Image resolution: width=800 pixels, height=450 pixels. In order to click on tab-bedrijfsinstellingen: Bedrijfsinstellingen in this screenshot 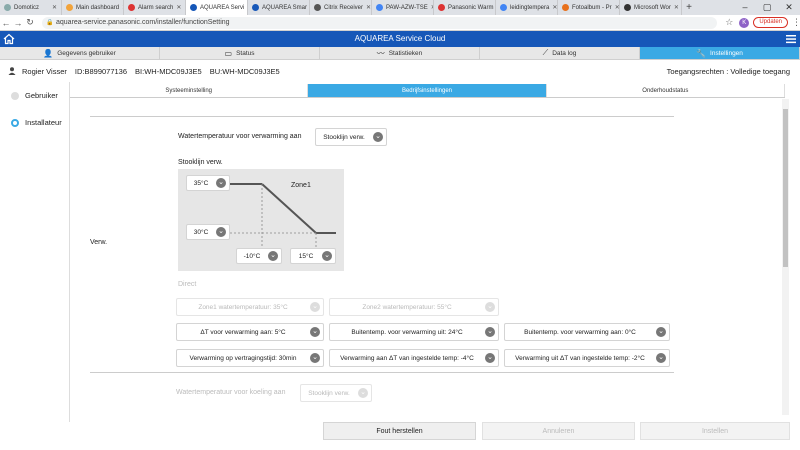, I will do `click(427, 90)`.